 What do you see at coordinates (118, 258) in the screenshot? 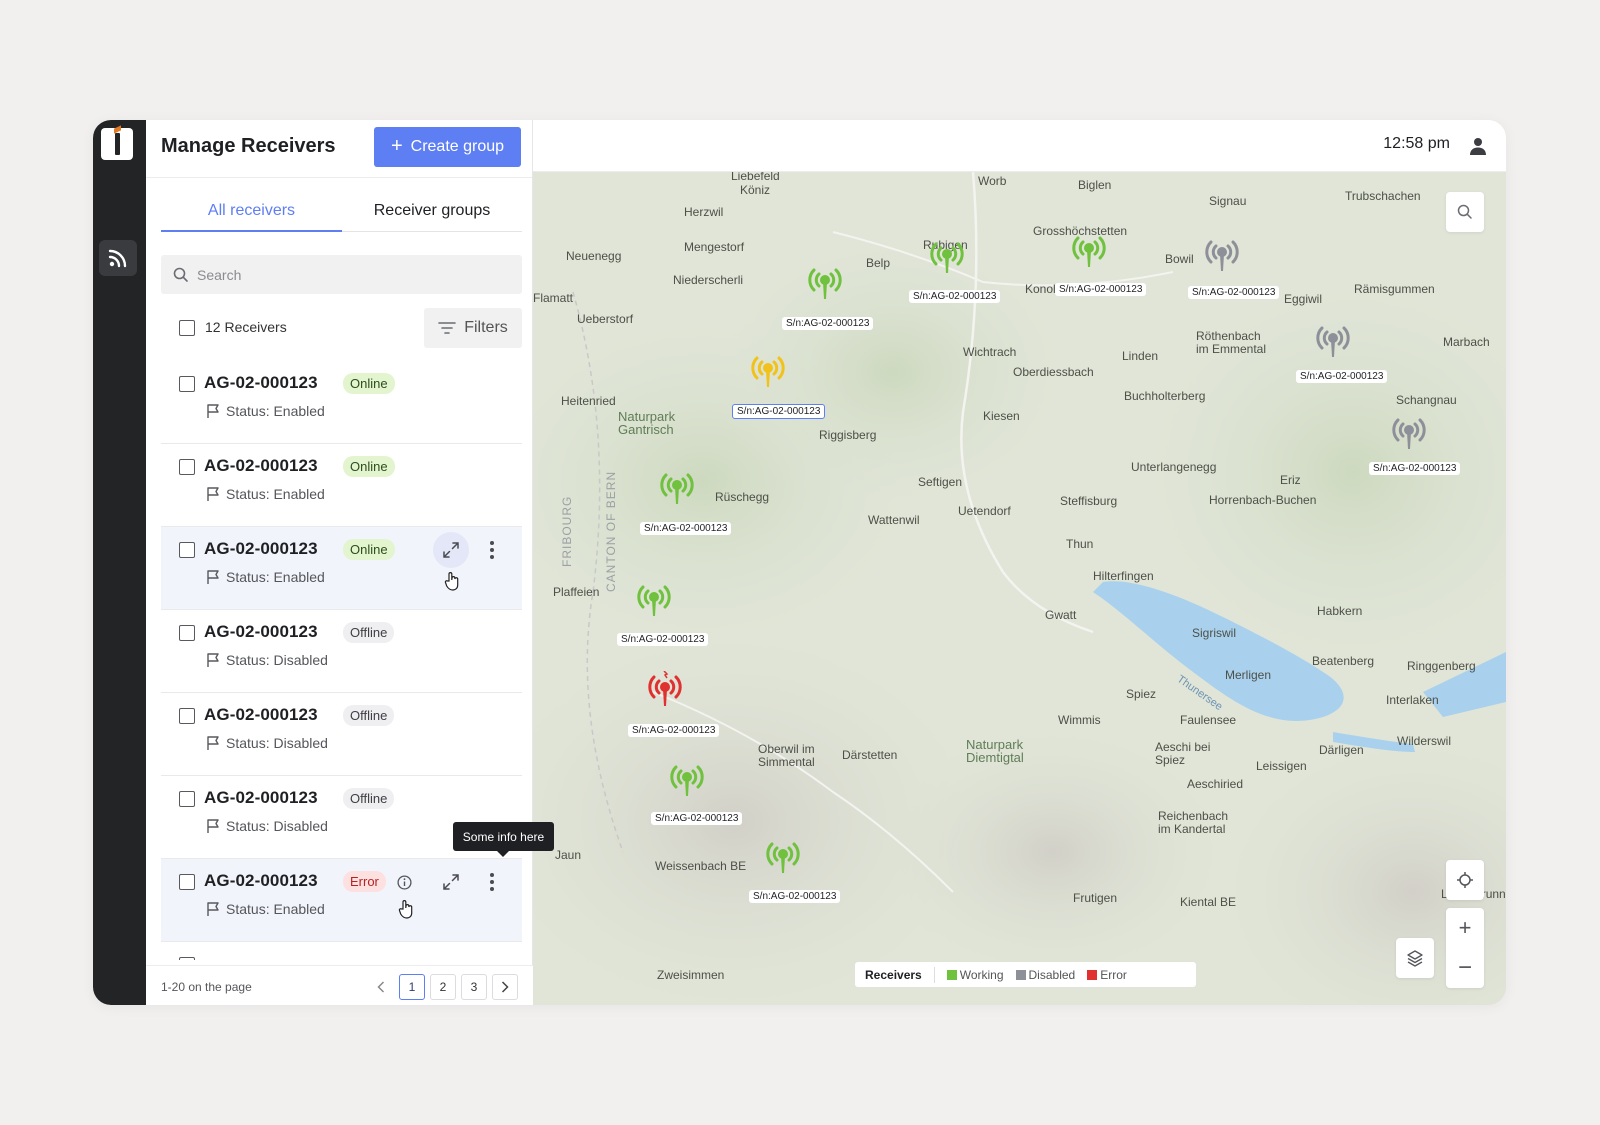
I see `receivers-nav-button` at bounding box center [118, 258].